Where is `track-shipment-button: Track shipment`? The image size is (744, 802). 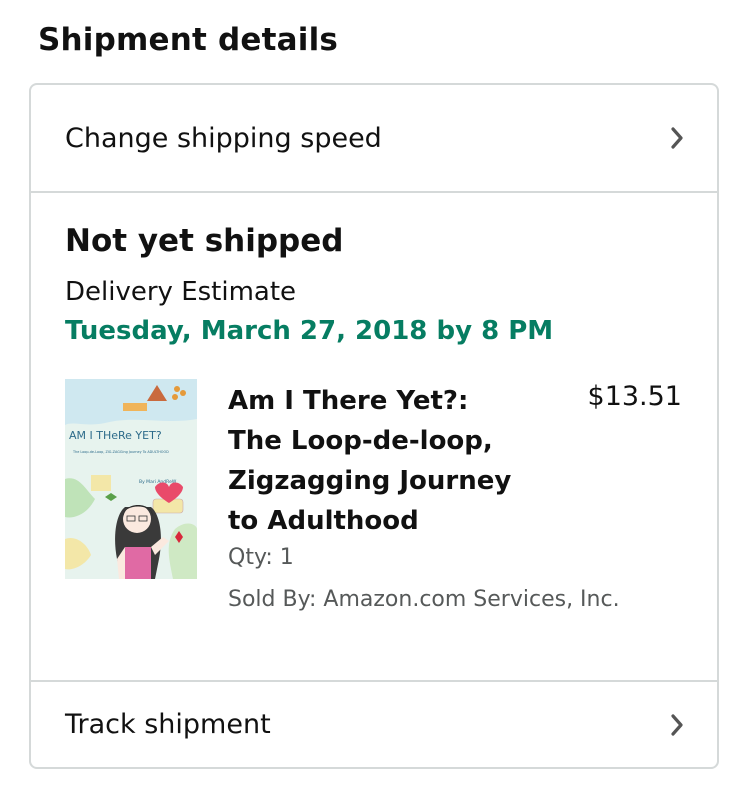 track-shipment-button: Track shipment is located at coordinates (374, 723).